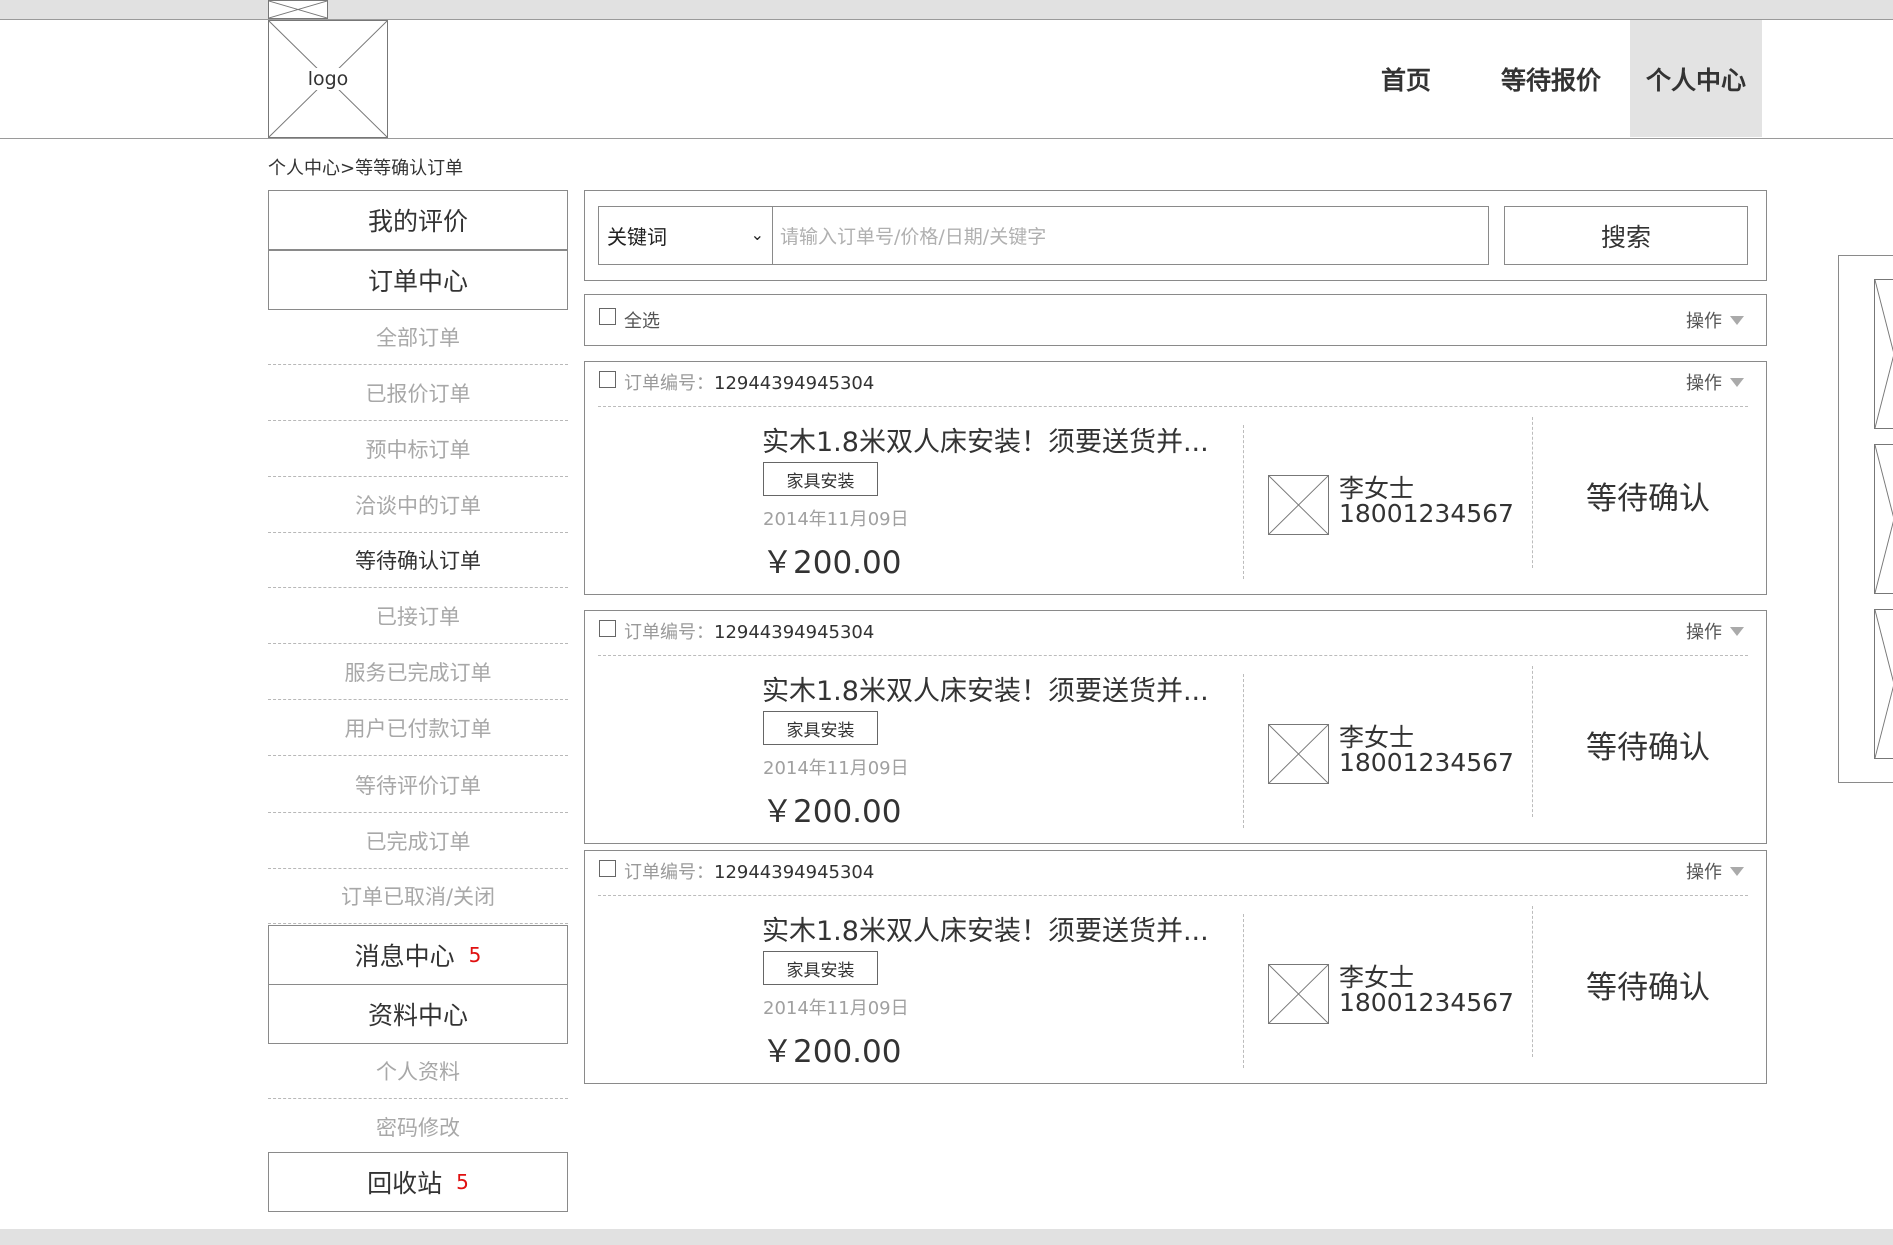  Describe the element at coordinates (475, 955) in the screenshot. I see `message-count-badge: 5` at that location.